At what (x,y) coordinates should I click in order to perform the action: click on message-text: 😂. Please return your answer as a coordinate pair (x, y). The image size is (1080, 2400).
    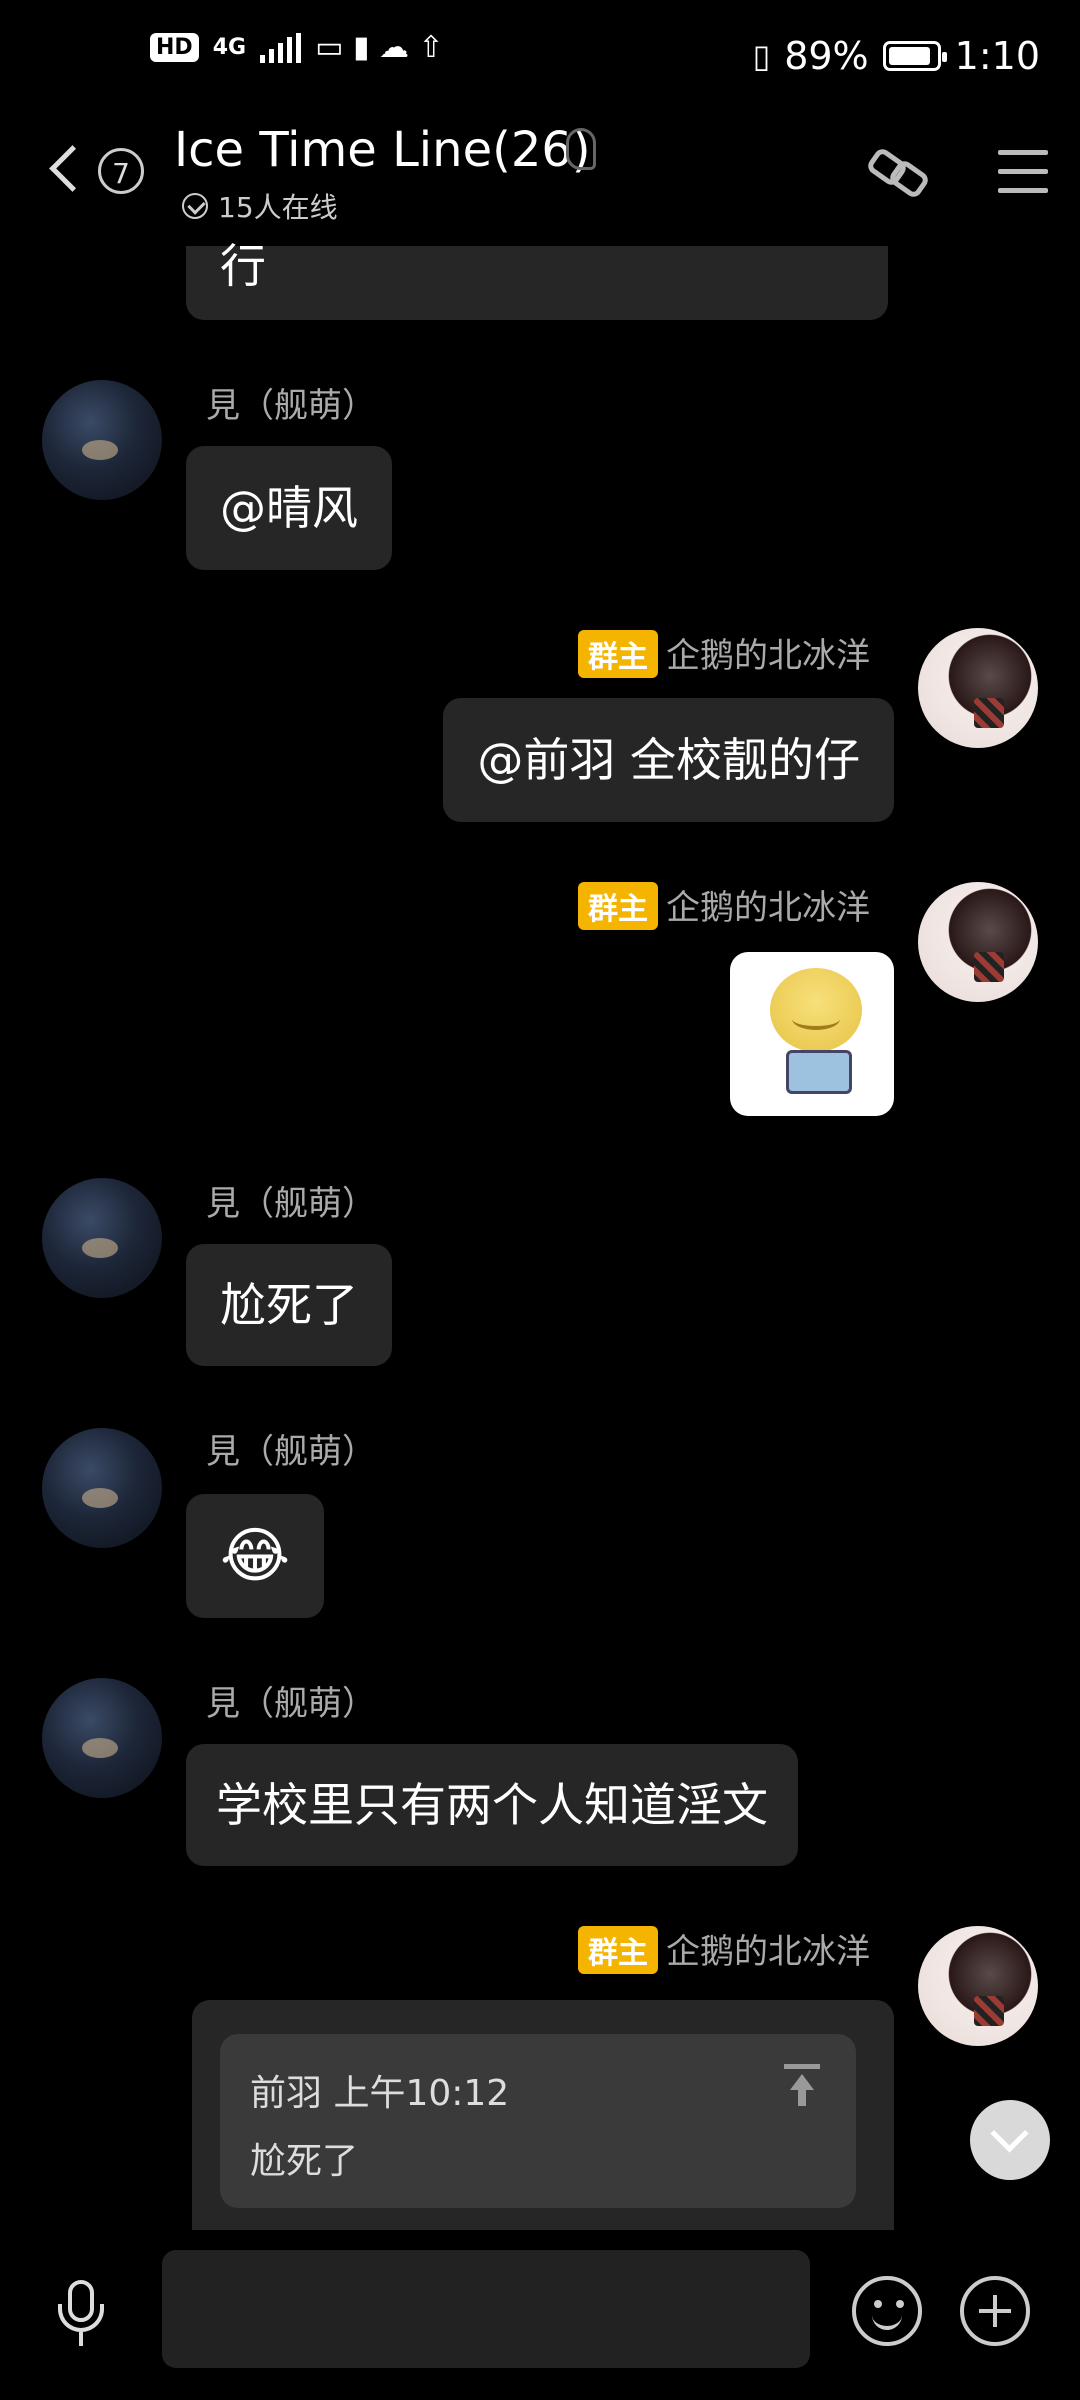
    Looking at the image, I should click on (255, 1556).